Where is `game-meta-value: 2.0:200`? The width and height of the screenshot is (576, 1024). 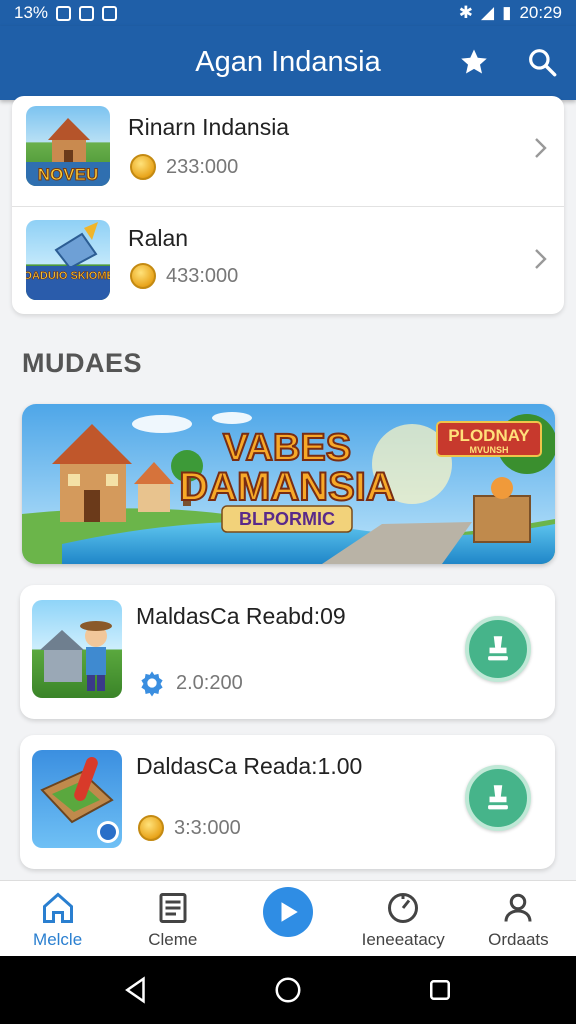 game-meta-value: 2.0:200 is located at coordinates (209, 682).